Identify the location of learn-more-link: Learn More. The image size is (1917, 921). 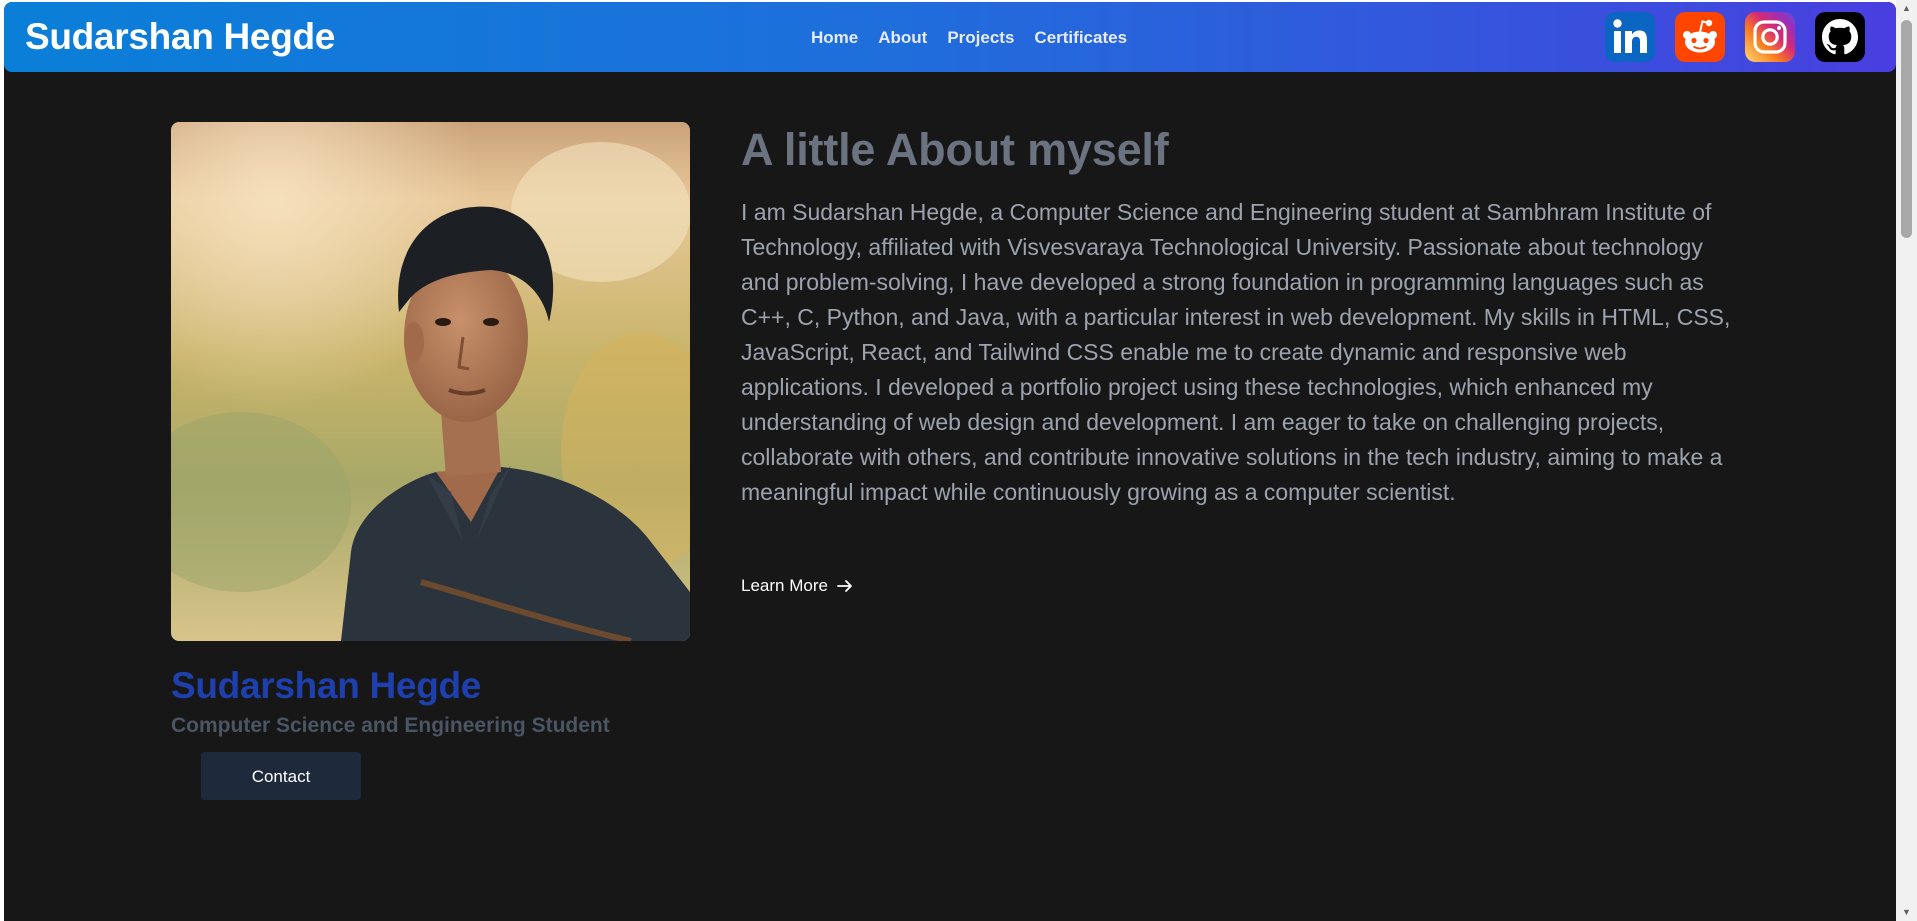
(797, 586).